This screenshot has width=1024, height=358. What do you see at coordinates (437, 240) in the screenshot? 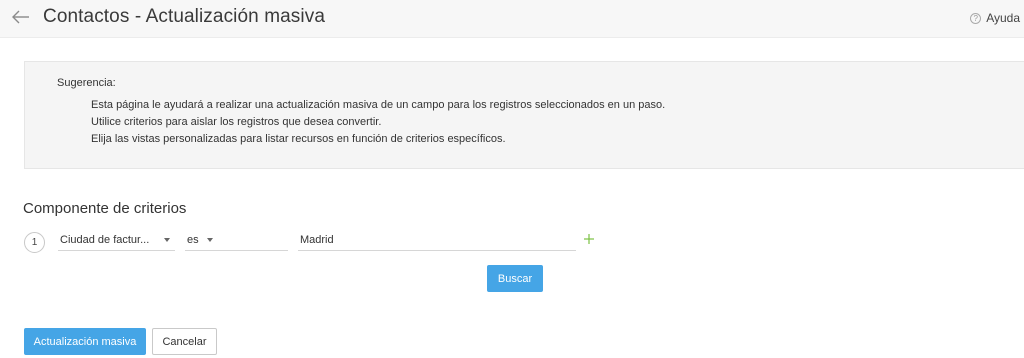
I see `criteria-value-input` at bounding box center [437, 240].